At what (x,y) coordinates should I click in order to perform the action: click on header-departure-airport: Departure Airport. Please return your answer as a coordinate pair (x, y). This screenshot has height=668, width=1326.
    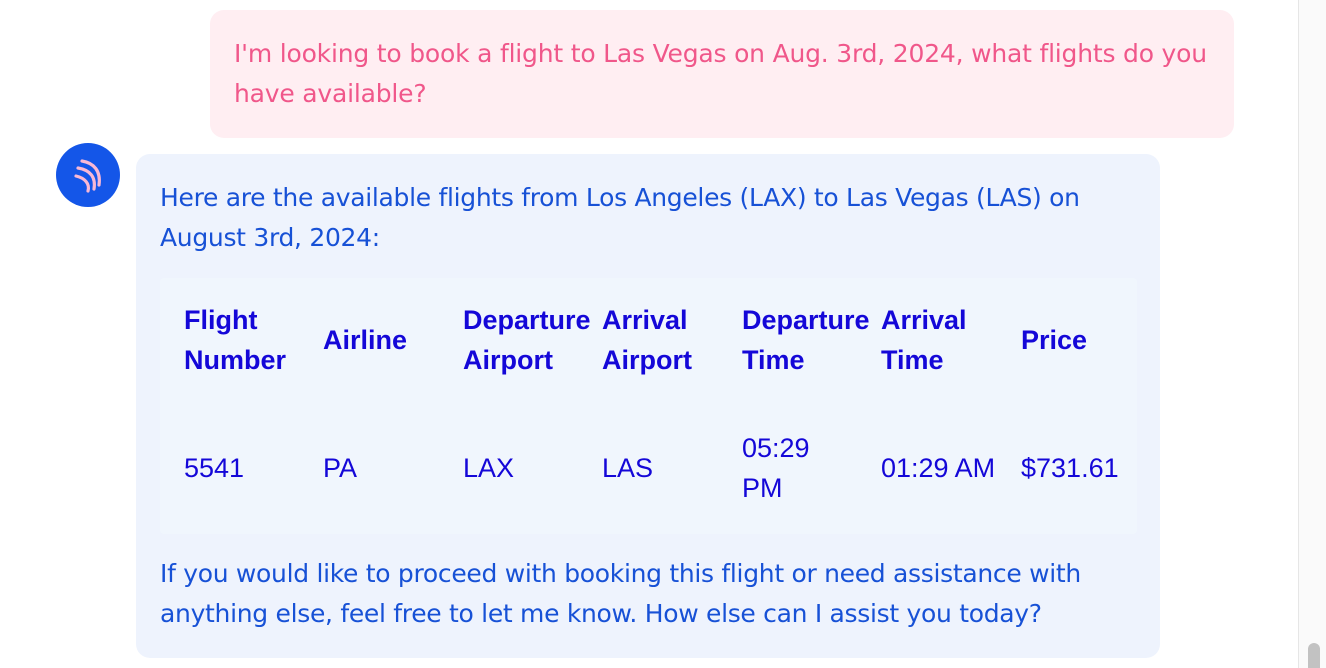
    Looking at the image, I should click on (527, 340).